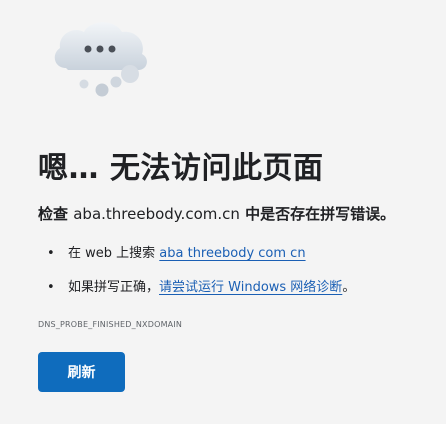  What do you see at coordinates (232, 253) in the screenshot?
I see `search-web-link: aba threebody com cn` at bounding box center [232, 253].